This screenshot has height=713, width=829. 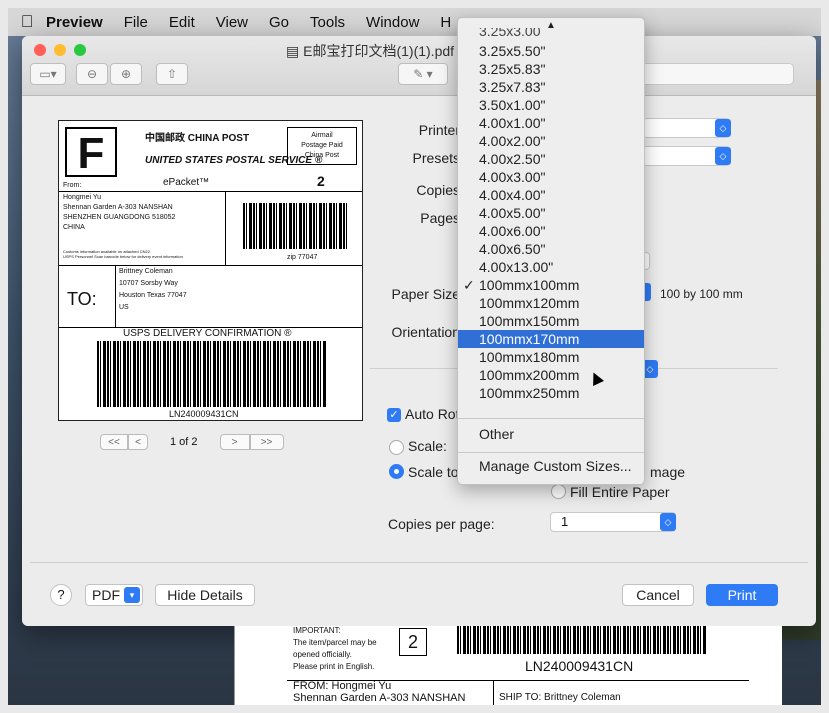 I want to click on from-line: Hongmei Yu, so click(x=82, y=197).